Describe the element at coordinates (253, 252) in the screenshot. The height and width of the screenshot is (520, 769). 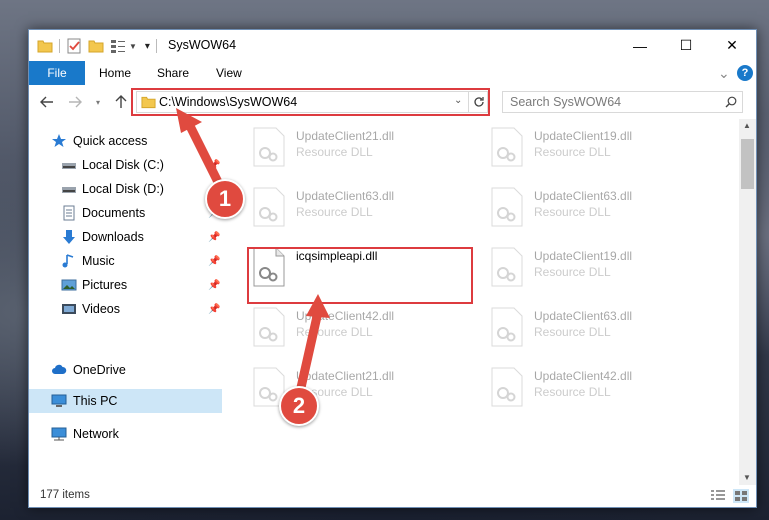
I see `annotation-arrows` at that location.